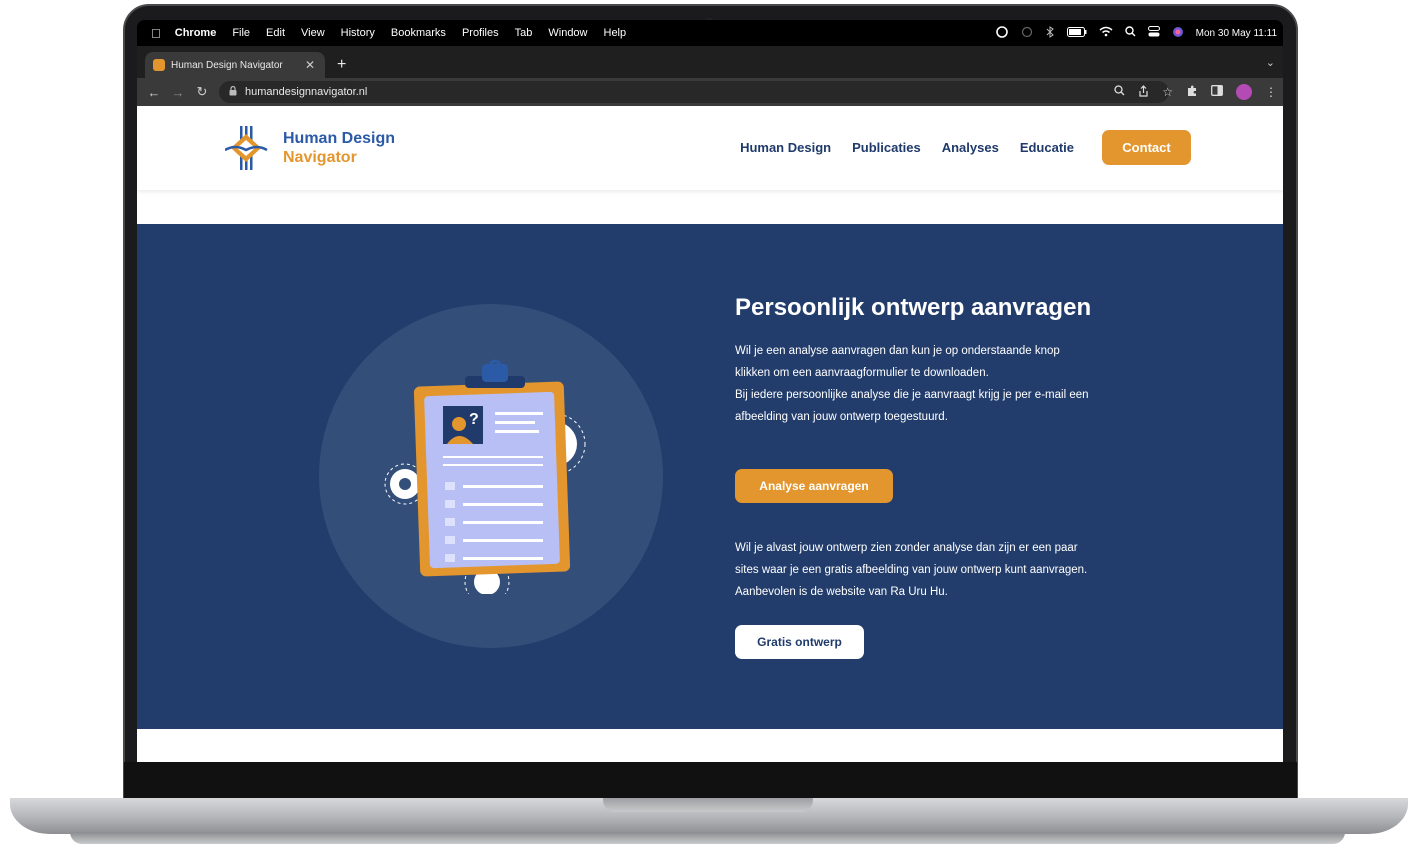 Image resolution: width=1415 pixels, height=865 pixels. I want to click on menu-profiles: Profiles, so click(480, 33).